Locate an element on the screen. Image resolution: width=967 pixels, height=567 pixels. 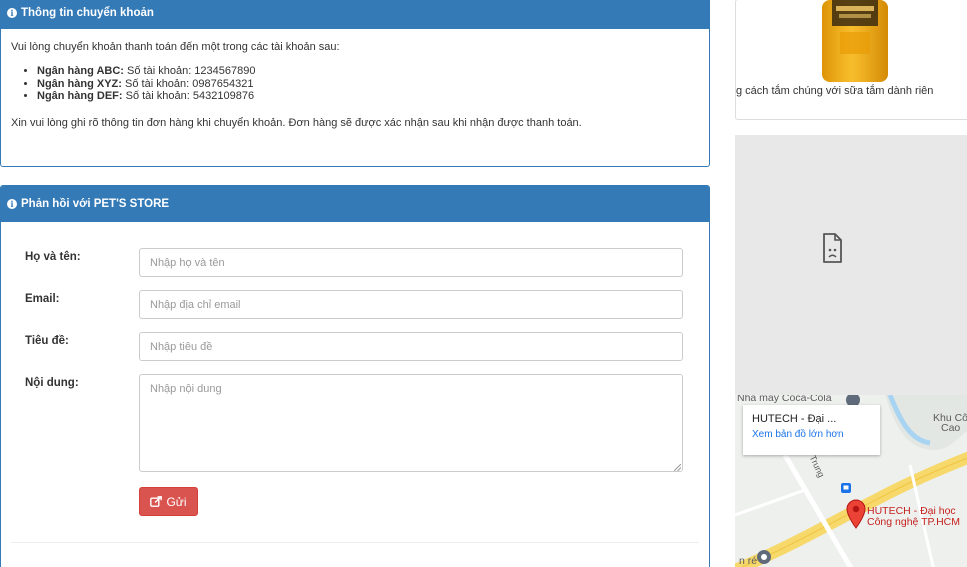
content-label: Nội dung: is located at coordinates (52, 383).